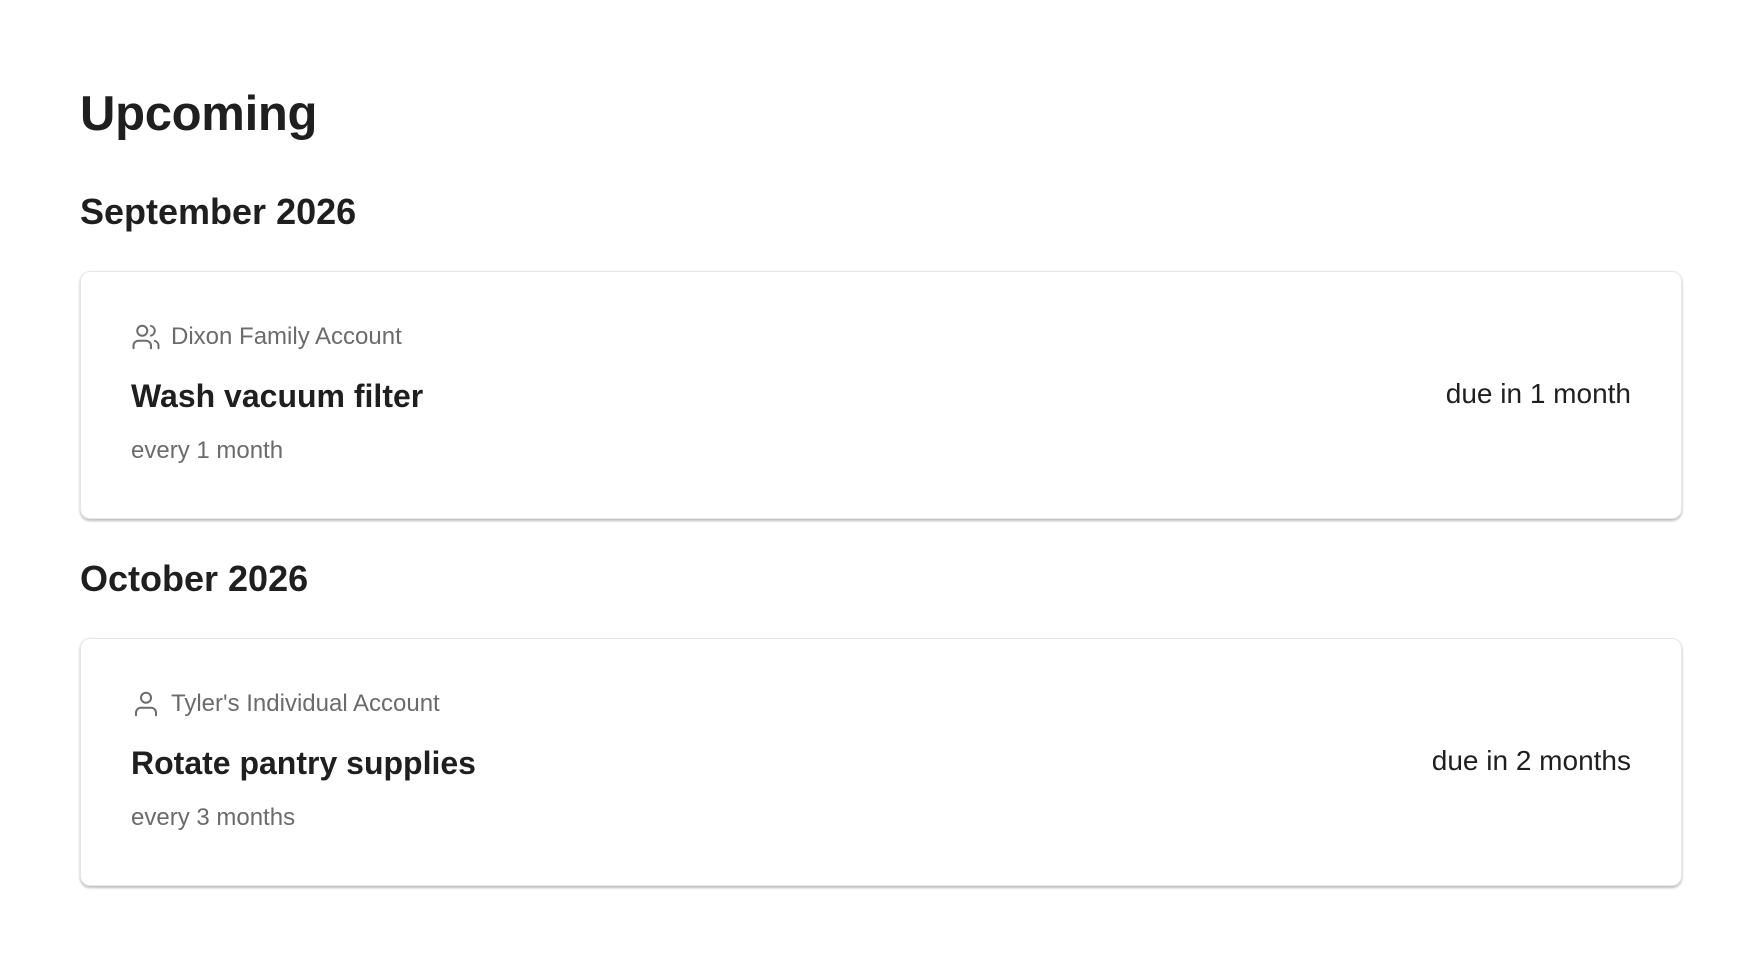  I want to click on month-heading: September 2026, so click(218, 211).